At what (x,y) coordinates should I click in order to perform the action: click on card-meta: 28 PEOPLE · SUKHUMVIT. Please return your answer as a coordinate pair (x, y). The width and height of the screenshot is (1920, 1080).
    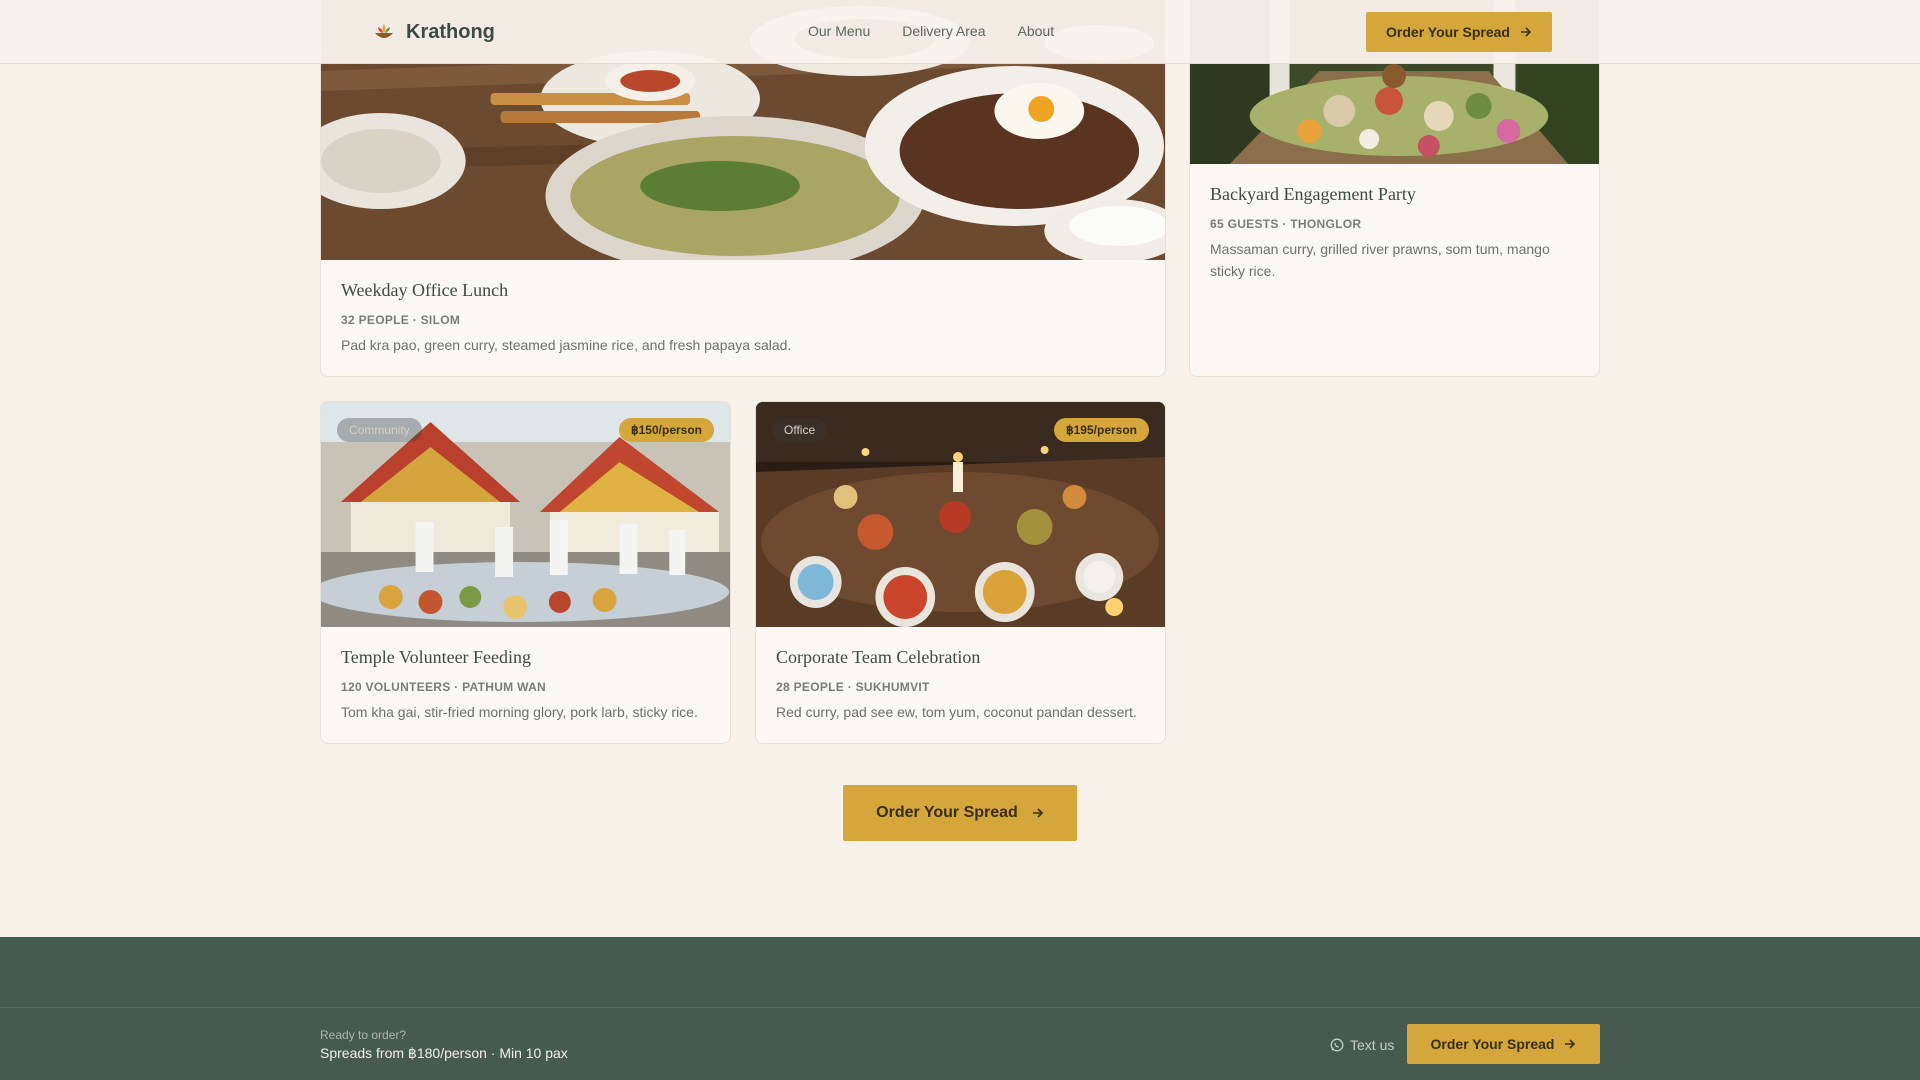
    Looking at the image, I should click on (853, 687).